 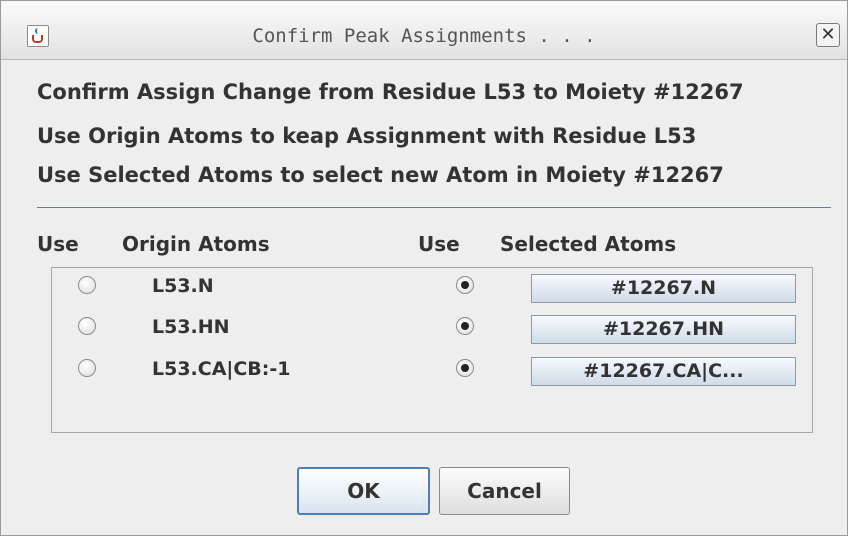 I want to click on selected-atom-button: #12267.N, so click(x=663, y=288).